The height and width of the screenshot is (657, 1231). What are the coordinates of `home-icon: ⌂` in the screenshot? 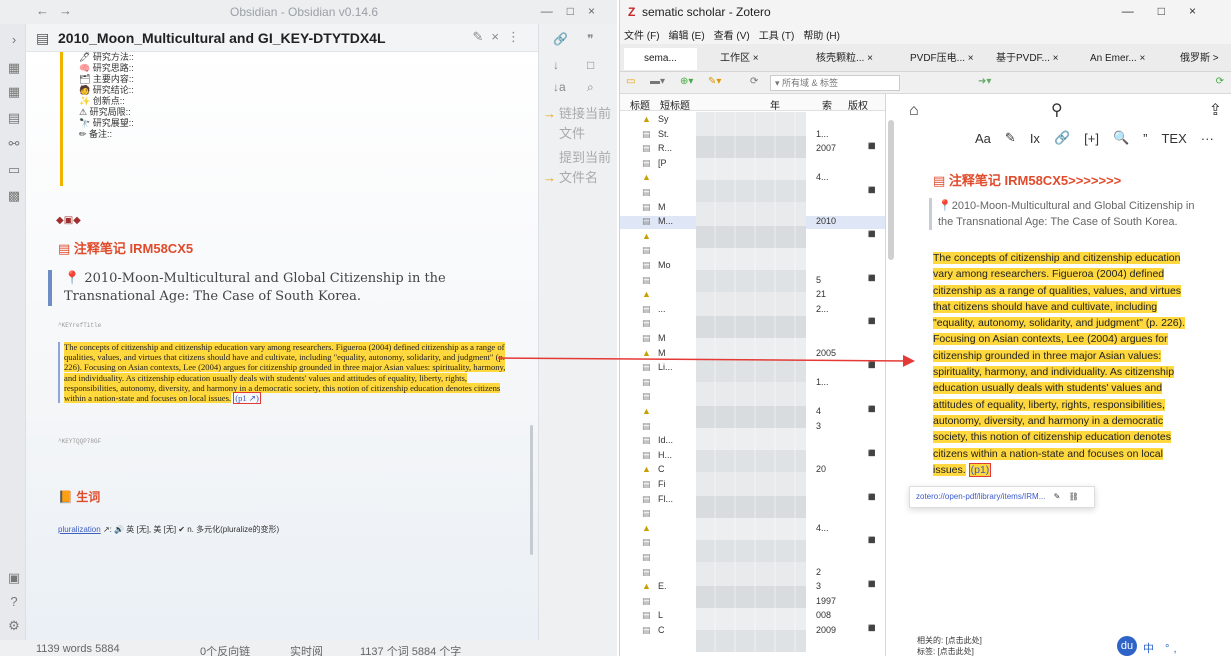 It's located at (914, 111).